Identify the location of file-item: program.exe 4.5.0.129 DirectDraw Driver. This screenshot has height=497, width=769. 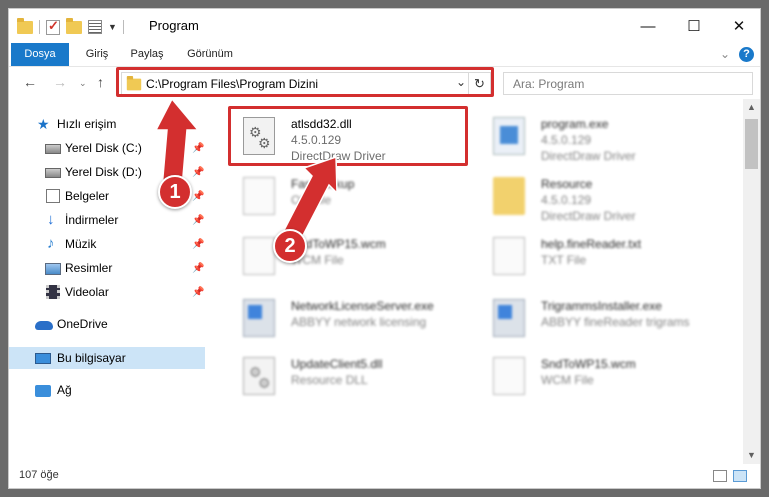
(608, 137).